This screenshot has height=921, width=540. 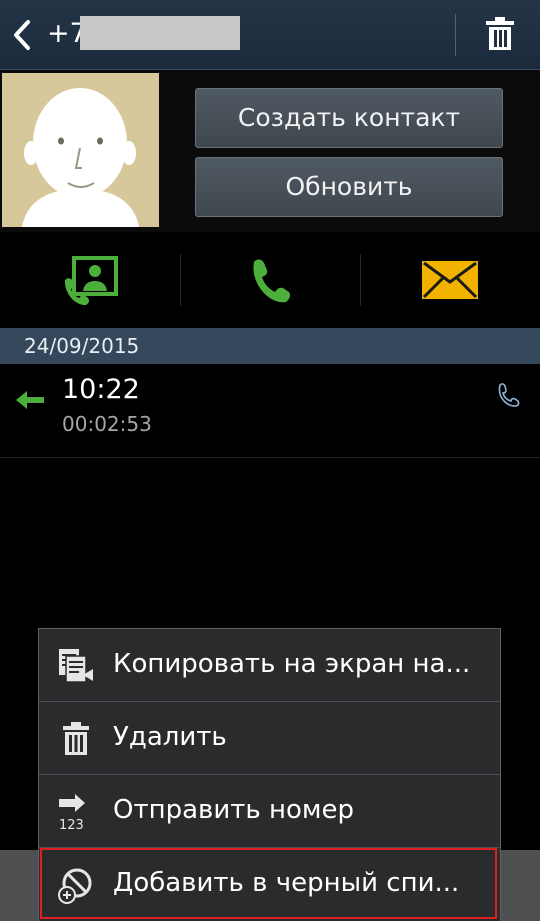 I want to click on delete-button, so click(x=500, y=35).